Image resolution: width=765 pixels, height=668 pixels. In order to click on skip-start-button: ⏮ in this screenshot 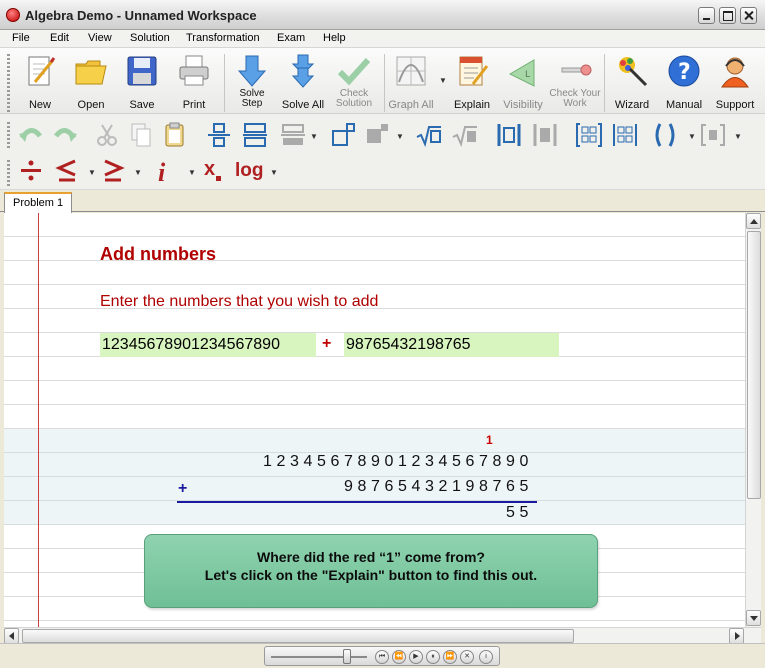, I will do `click(382, 657)`.